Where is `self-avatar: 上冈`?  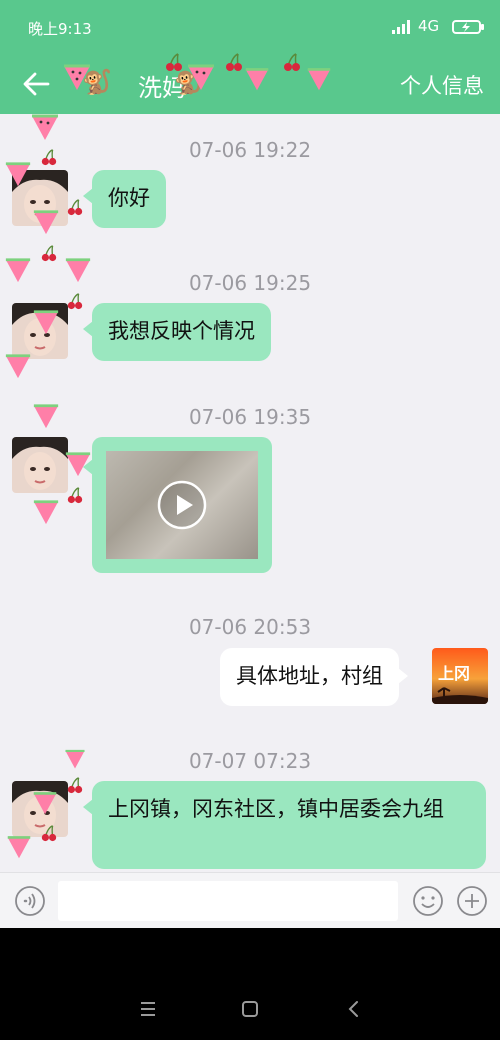
self-avatar: 上冈 is located at coordinates (460, 676).